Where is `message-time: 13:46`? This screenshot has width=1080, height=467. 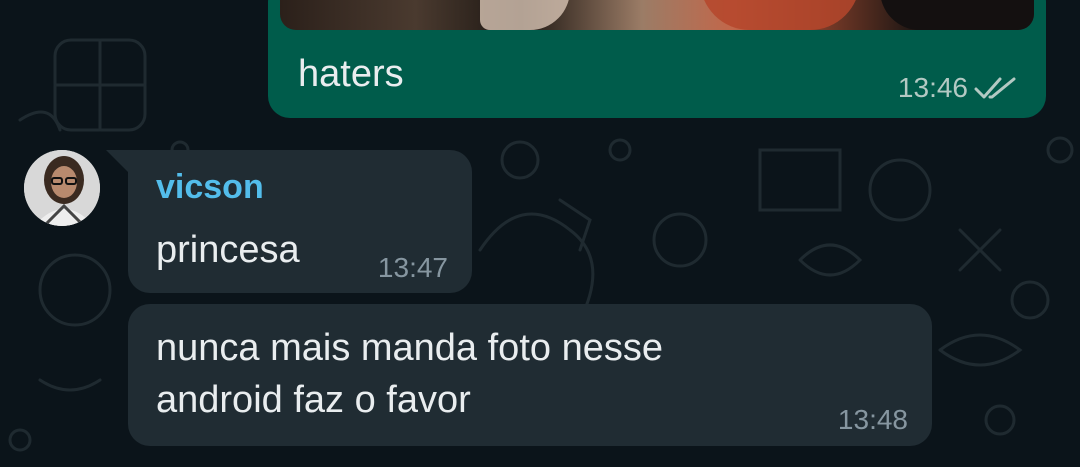
message-time: 13:46 is located at coordinates (932, 87).